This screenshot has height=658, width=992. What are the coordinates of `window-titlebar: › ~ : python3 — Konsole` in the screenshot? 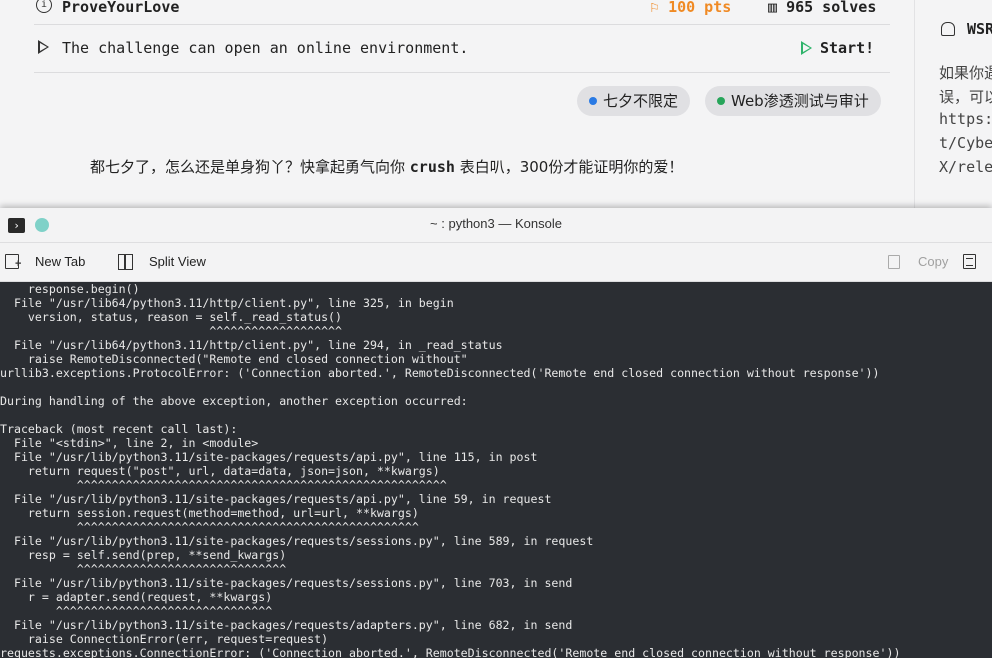 It's located at (496, 225).